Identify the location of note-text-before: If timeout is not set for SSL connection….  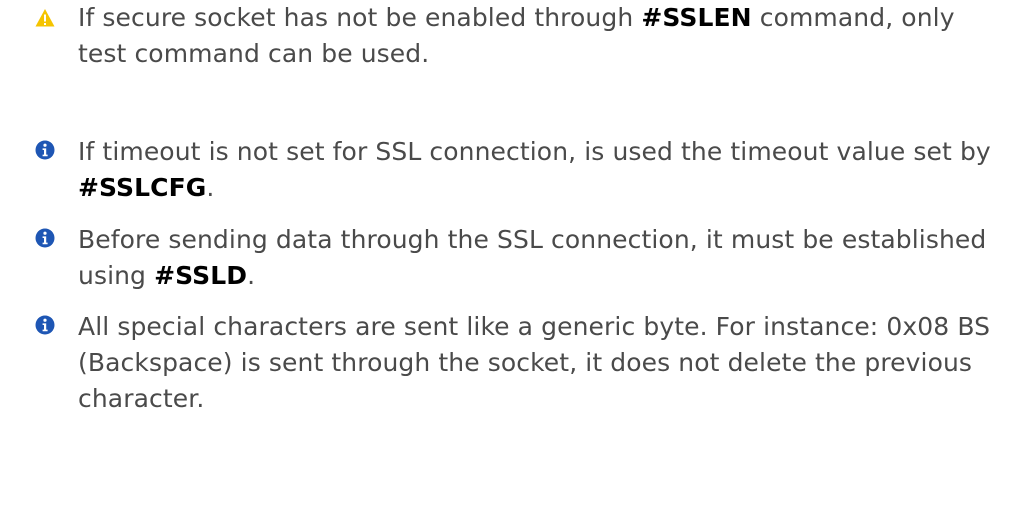
(534, 151).